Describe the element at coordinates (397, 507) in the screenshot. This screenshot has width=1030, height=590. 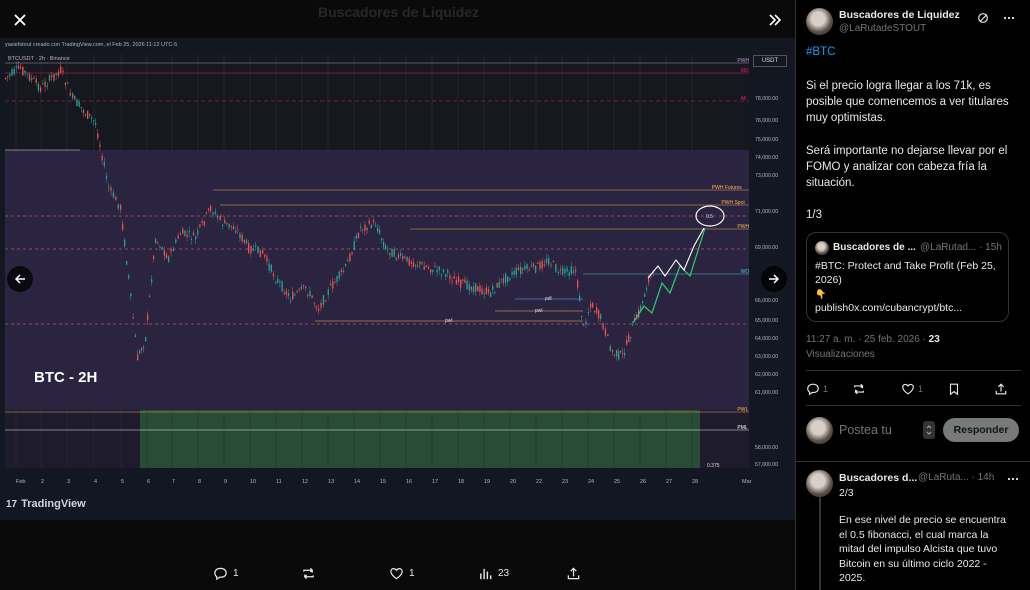
I see `tradingview-footer: 17 TradingView` at that location.